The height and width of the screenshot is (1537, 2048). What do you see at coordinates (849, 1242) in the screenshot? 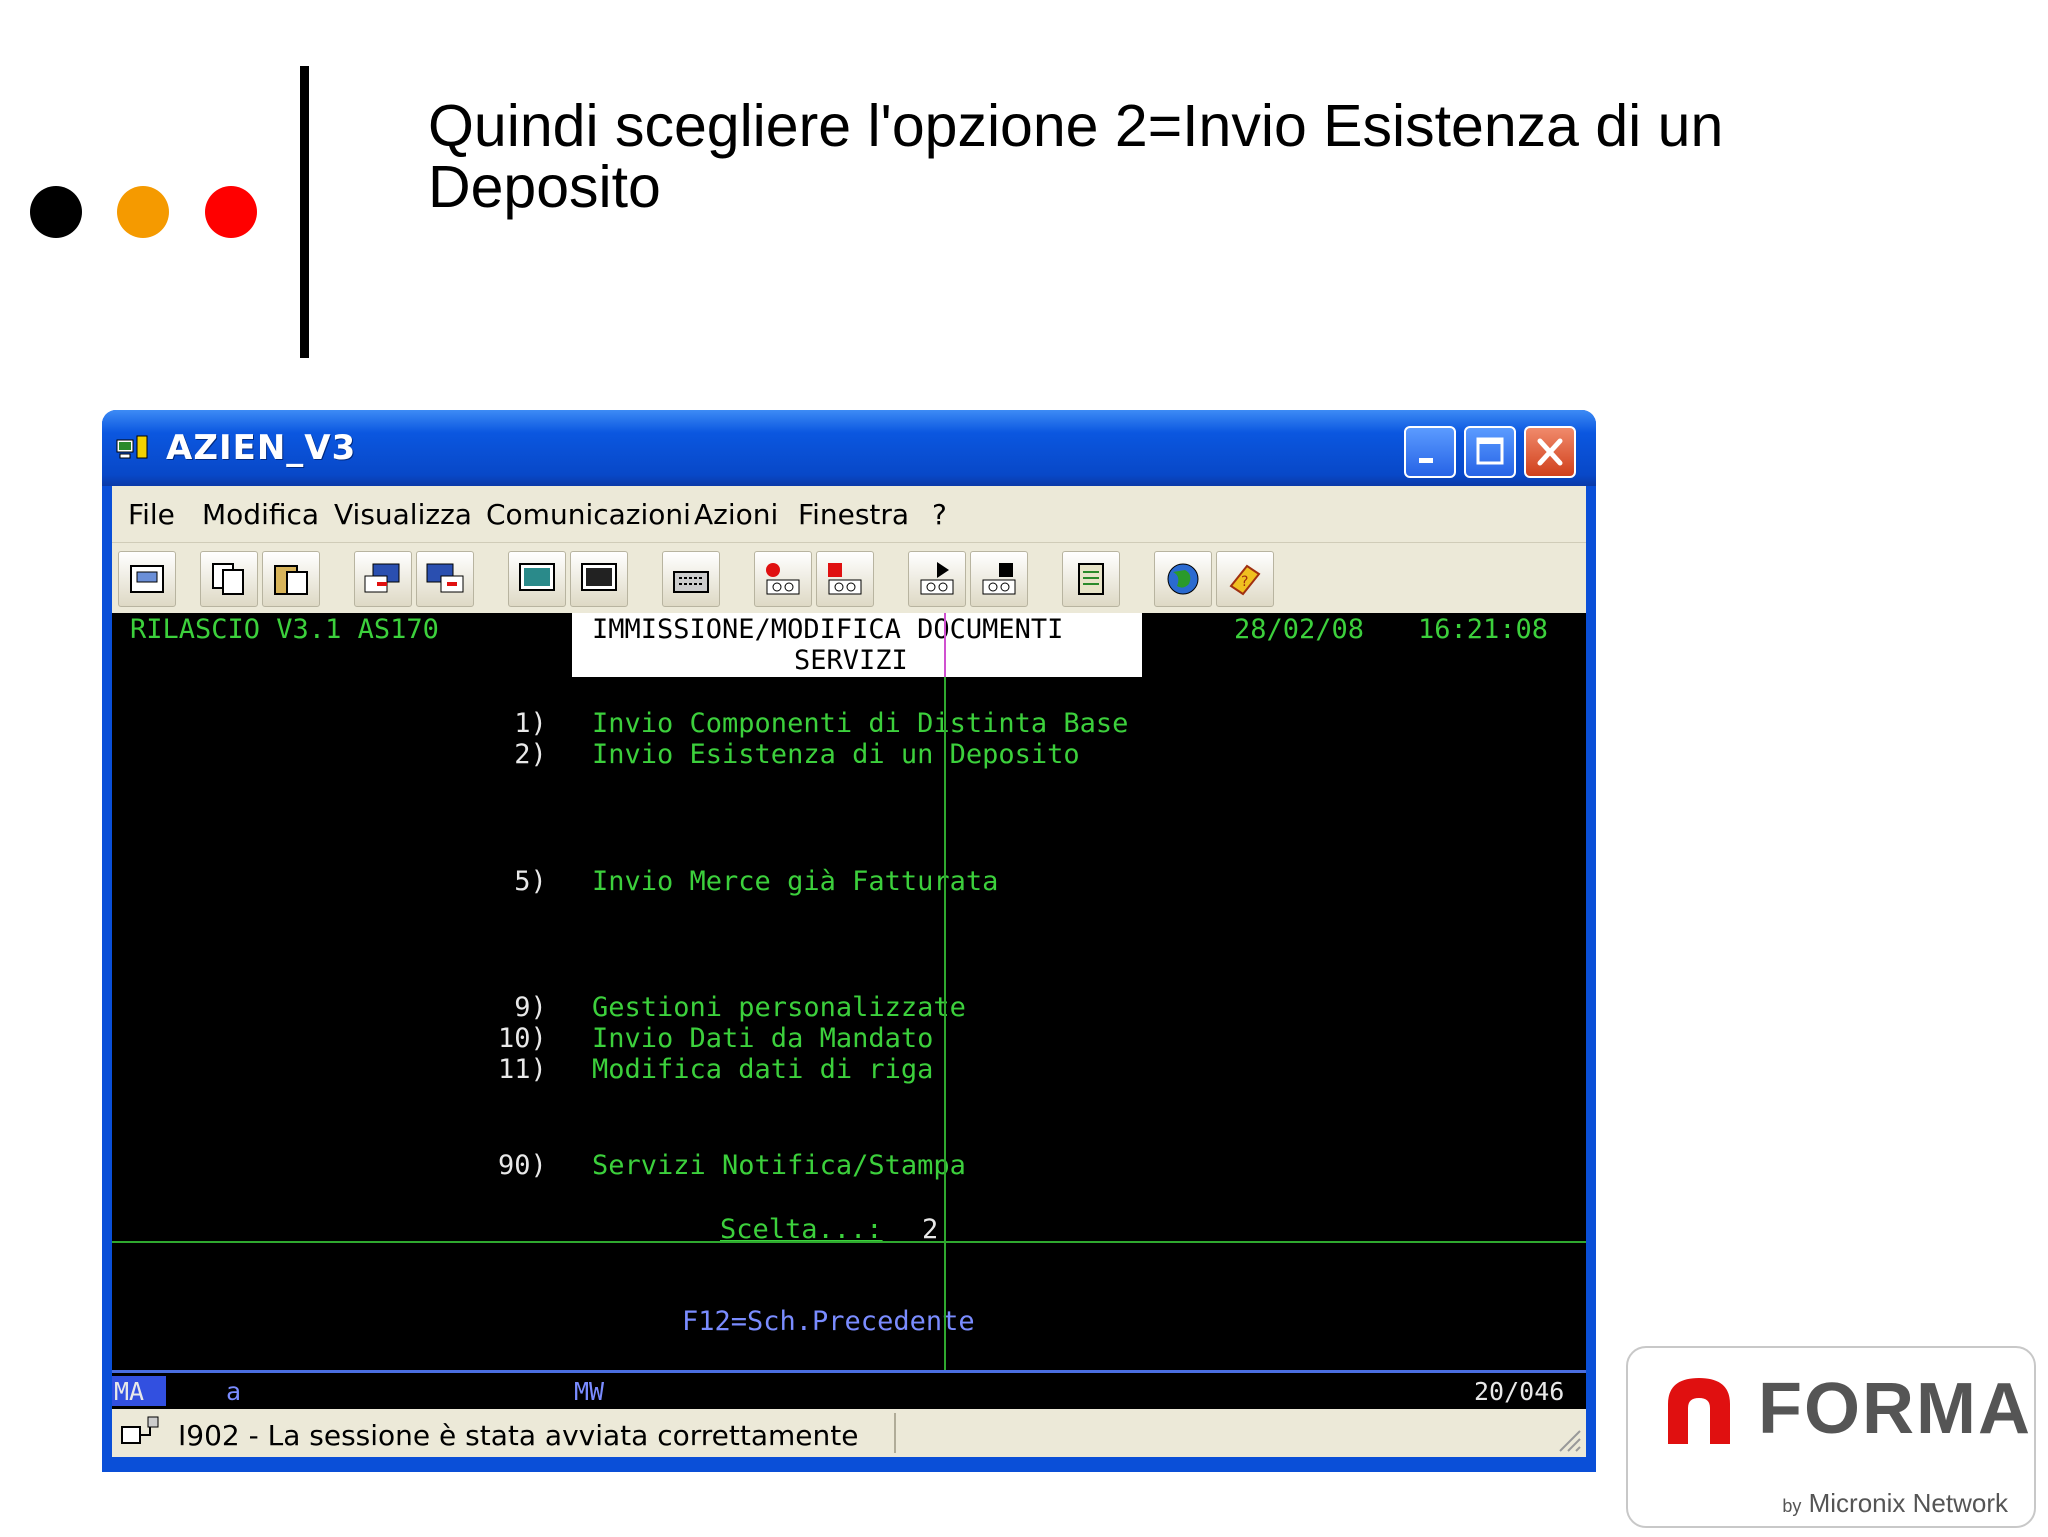
I see `crosshair-row` at bounding box center [849, 1242].